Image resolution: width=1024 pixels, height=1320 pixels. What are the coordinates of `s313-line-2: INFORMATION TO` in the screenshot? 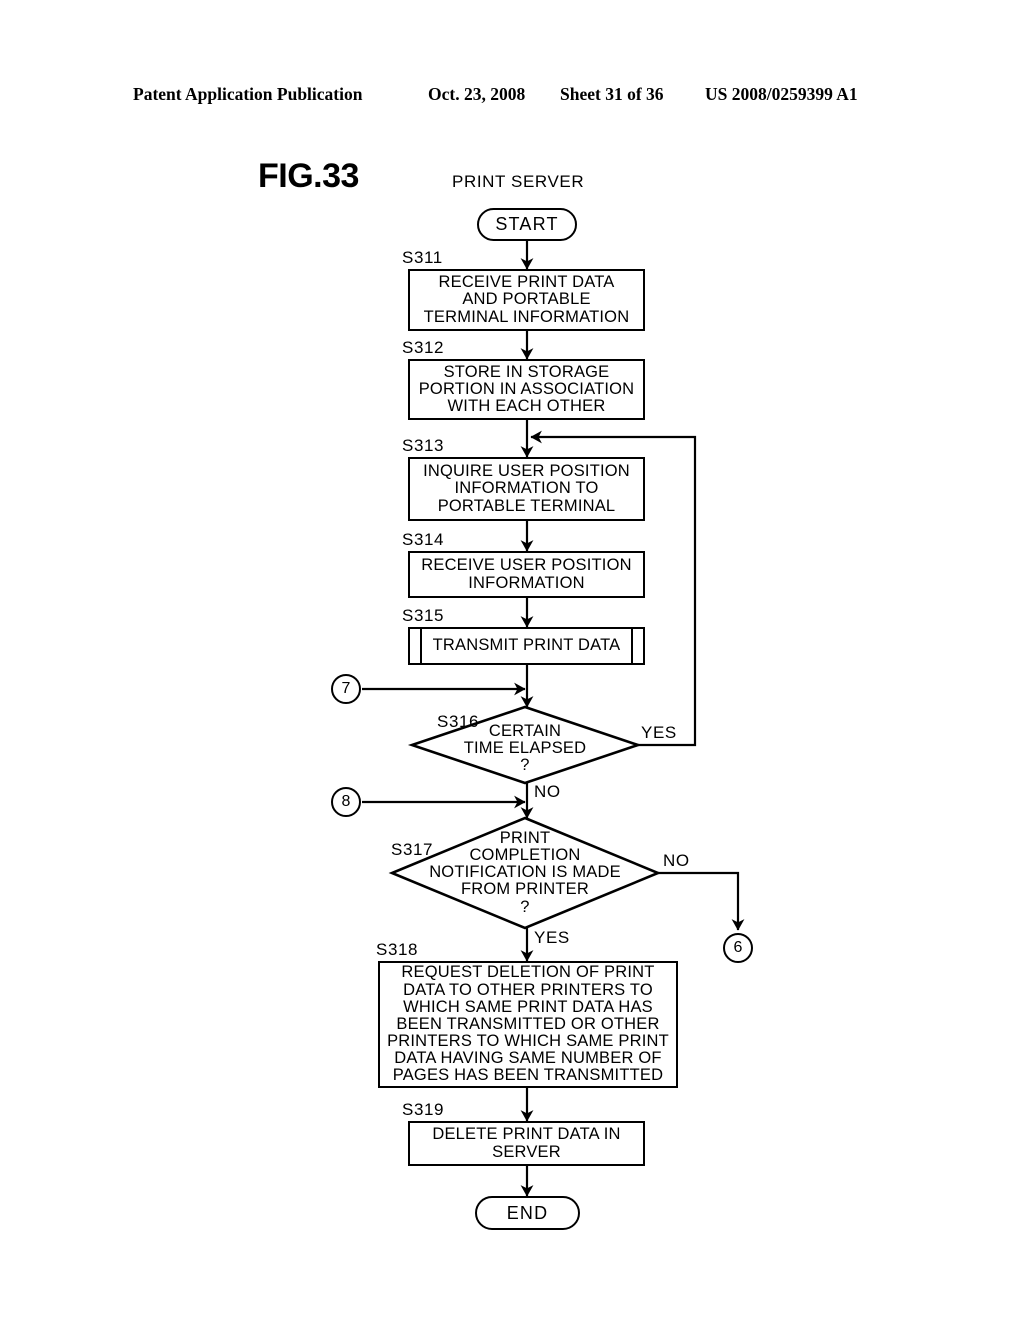 It's located at (526, 488).